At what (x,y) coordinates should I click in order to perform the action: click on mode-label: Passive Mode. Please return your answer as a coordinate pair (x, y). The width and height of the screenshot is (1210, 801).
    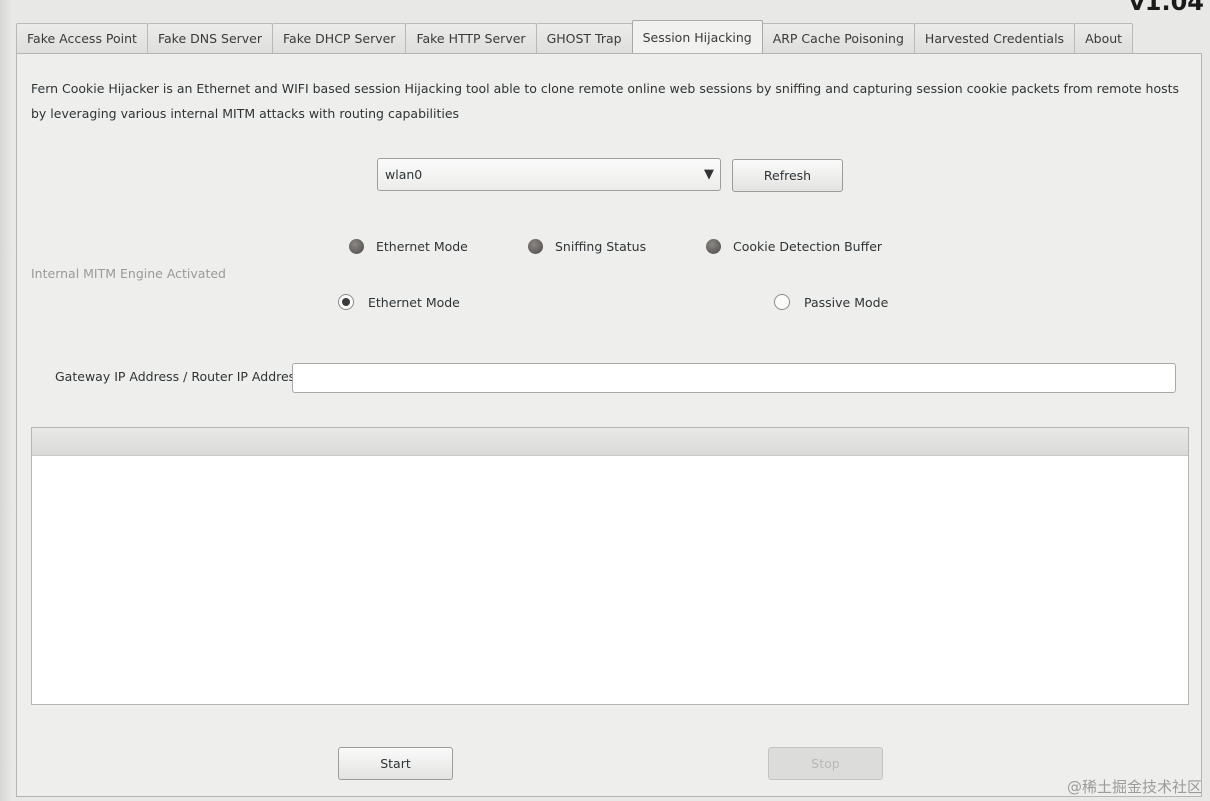
    Looking at the image, I should click on (846, 302).